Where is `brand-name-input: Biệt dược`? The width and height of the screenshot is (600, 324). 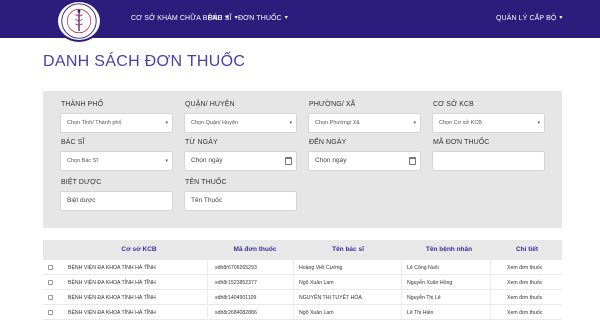 brand-name-input: Biệt dược is located at coordinates (116, 201).